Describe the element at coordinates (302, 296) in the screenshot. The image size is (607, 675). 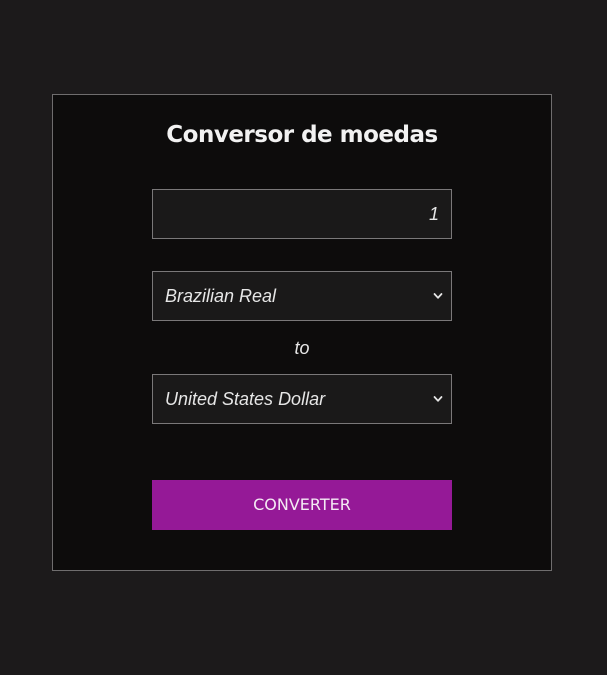
I see `from-currency-select: Brazilian Real` at that location.